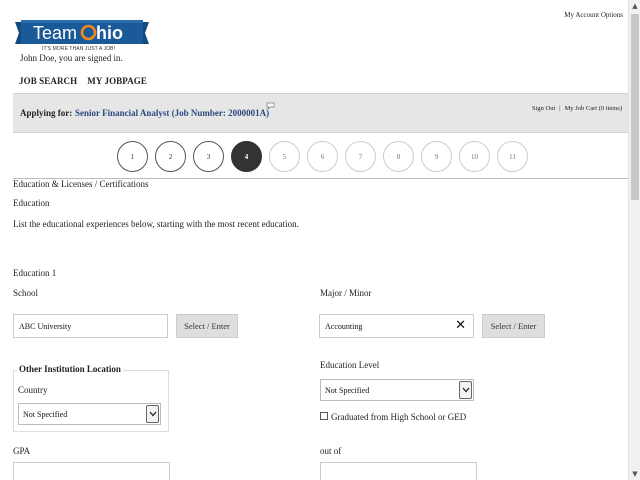  I want to click on sign-out-link: Sign Out, so click(543, 108).